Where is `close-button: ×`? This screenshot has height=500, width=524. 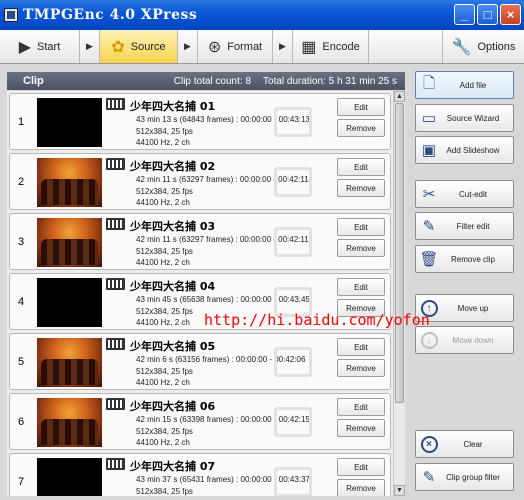 close-button: × is located at coordinates (510, 14).